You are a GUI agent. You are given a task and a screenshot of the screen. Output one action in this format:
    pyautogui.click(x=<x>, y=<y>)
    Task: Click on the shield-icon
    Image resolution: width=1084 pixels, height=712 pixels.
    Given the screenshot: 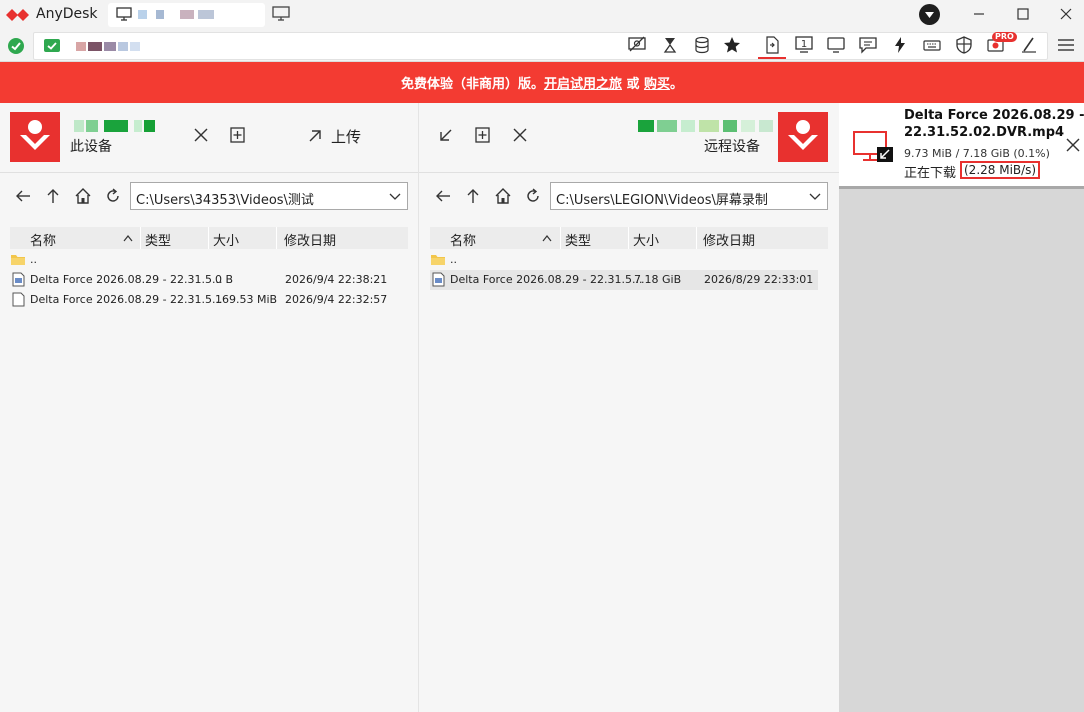 What is the action you would take?
    pyautogui.click(x=964, y=45)
    